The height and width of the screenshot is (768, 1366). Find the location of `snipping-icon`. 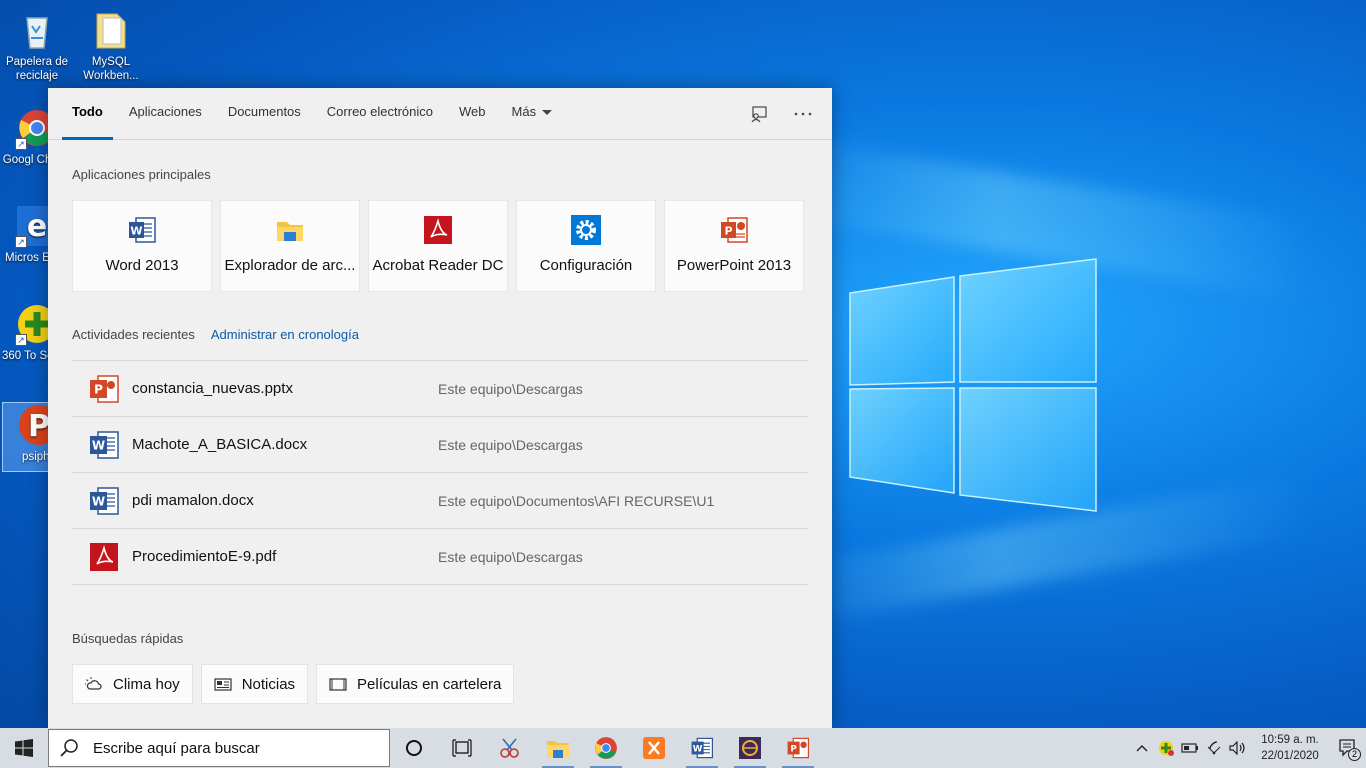

snipping-icon is located at coordinates (509, 748).